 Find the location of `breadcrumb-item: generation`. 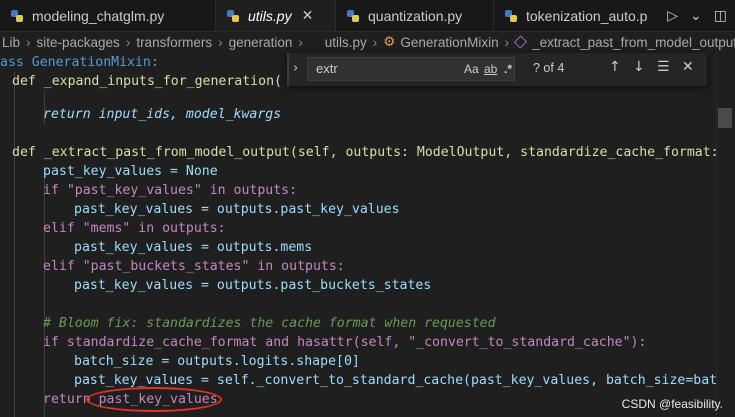

breadcrumb-item: generation is located at coordinates (261, 42).